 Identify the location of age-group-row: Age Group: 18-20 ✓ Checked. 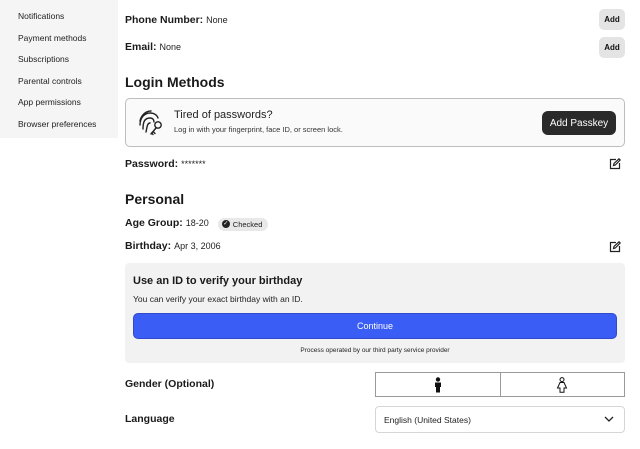
(197, 224).